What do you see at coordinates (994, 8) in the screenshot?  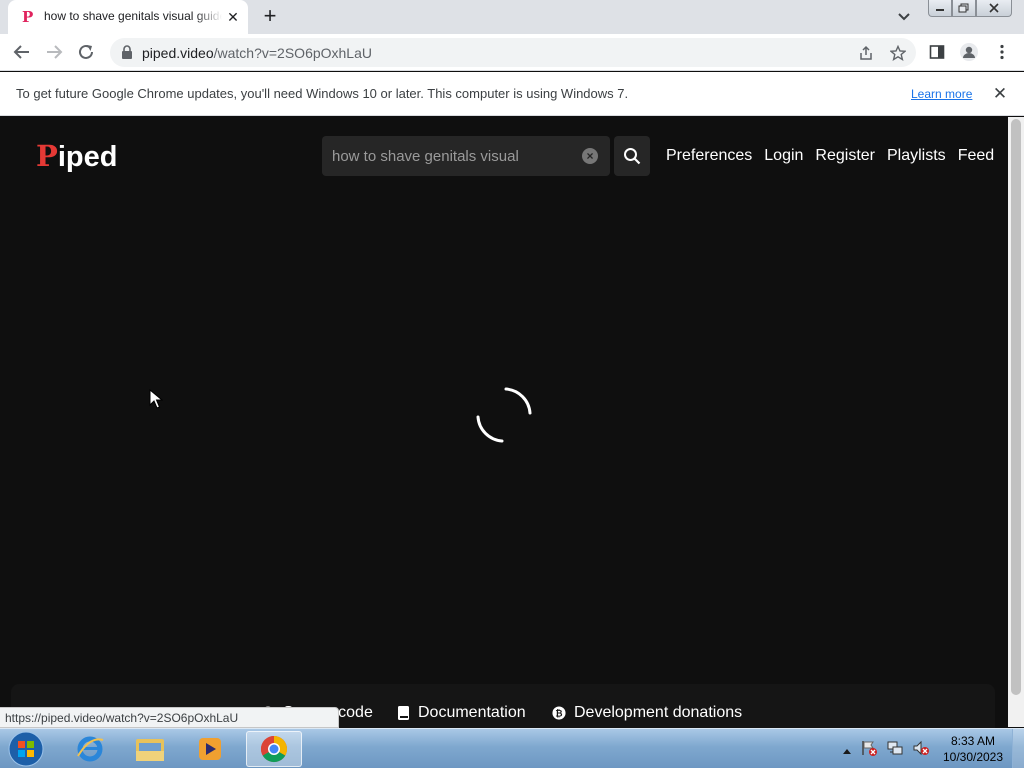 I see `close-window-button` at bounding box center [994, 8].